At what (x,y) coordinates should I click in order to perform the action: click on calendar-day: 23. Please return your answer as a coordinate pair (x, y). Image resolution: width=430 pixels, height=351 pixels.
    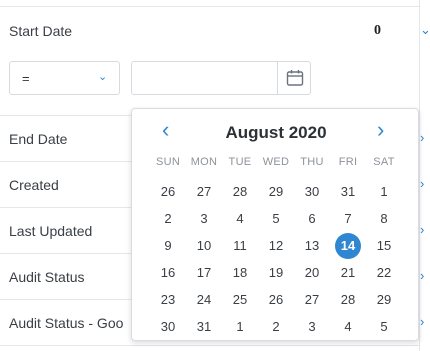
    Looking at the image, I should click on (168, 299).